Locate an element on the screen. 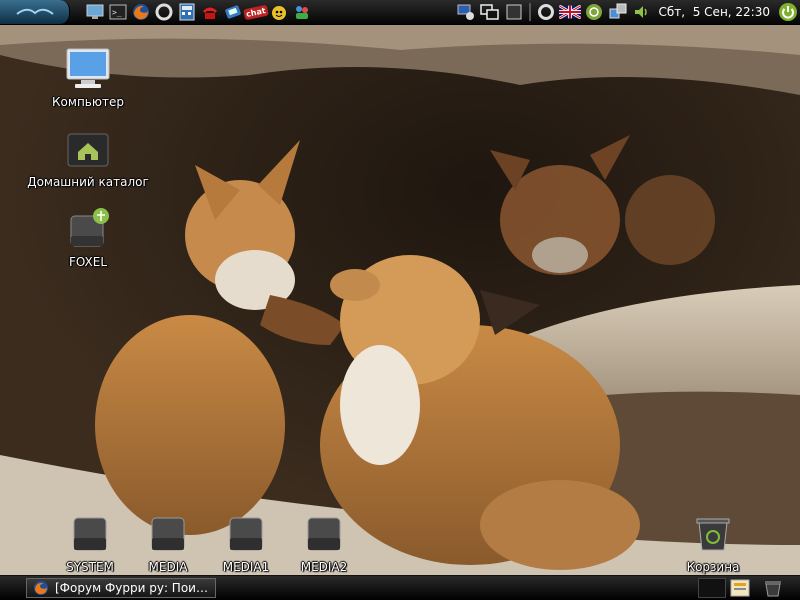 This screenshot has height=600, width=800. network-manager-icon is located at coordinates (466, 12).